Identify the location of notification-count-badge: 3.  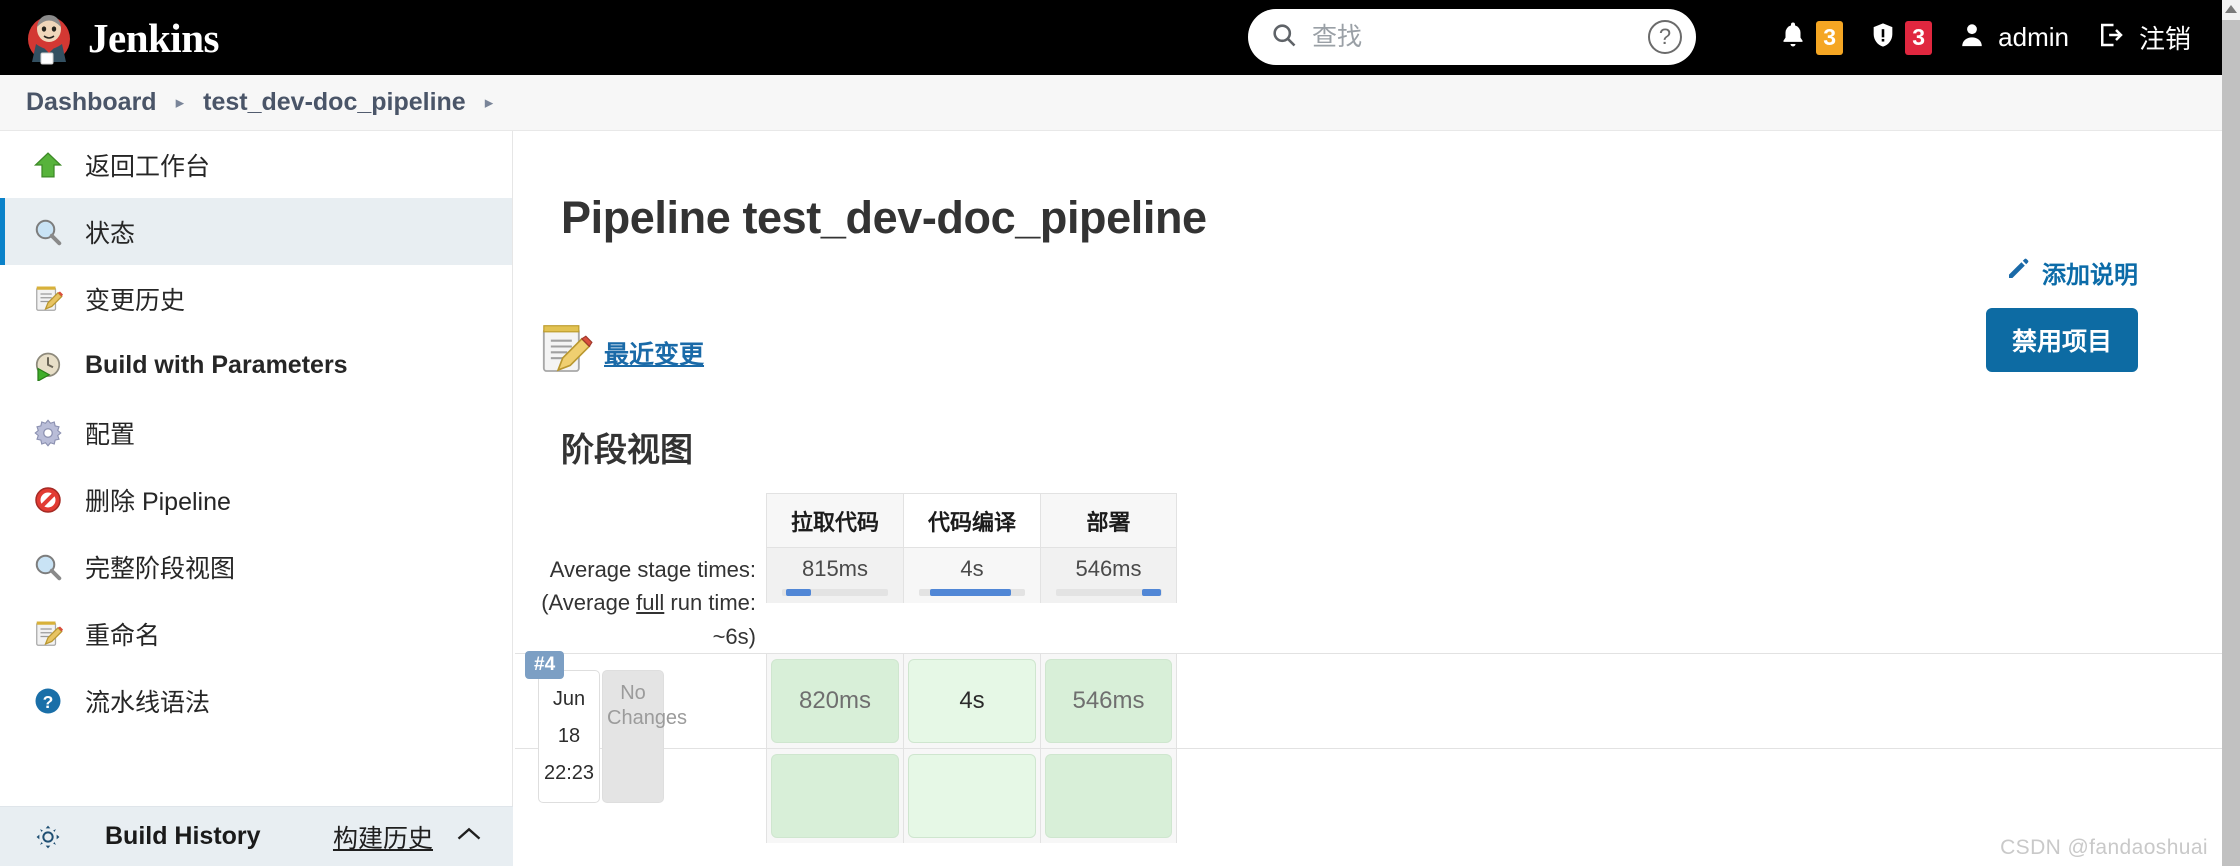
(1830, 37).